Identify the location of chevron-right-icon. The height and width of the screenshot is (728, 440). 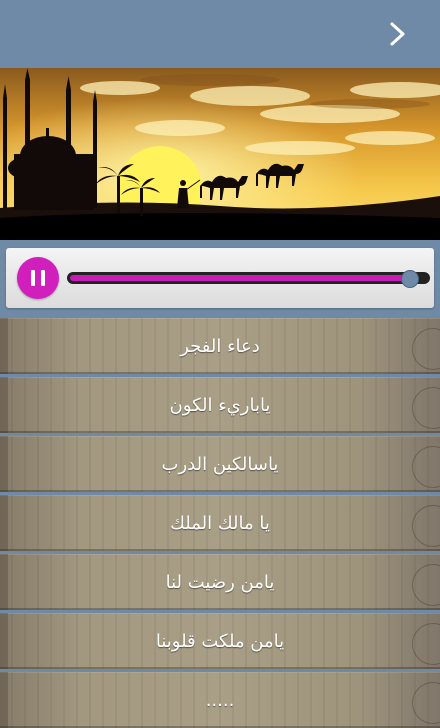
(398, 34).